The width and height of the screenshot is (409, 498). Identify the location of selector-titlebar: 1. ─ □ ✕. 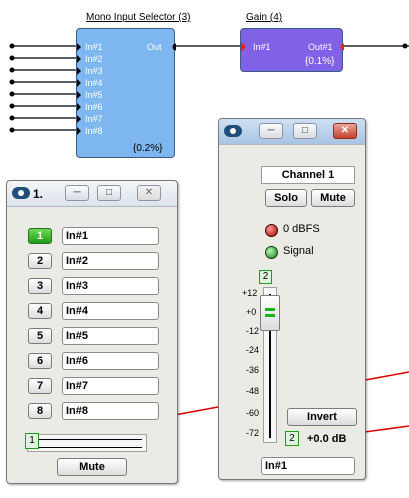
(92, 194).